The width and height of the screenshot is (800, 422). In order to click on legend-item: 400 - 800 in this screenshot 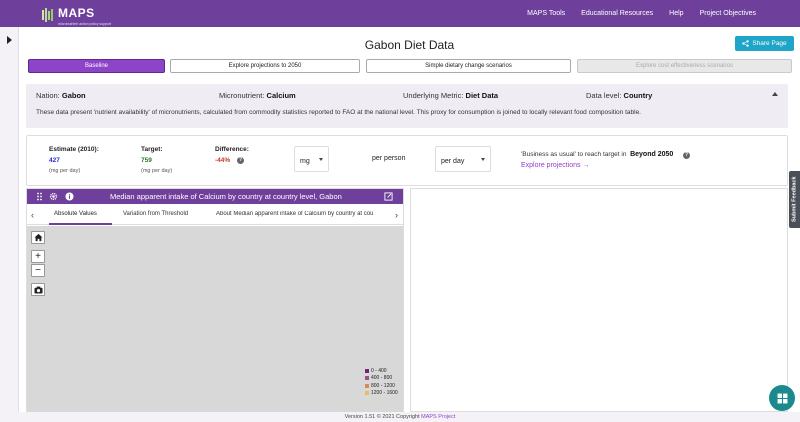, I will do `click(381, 379)`.